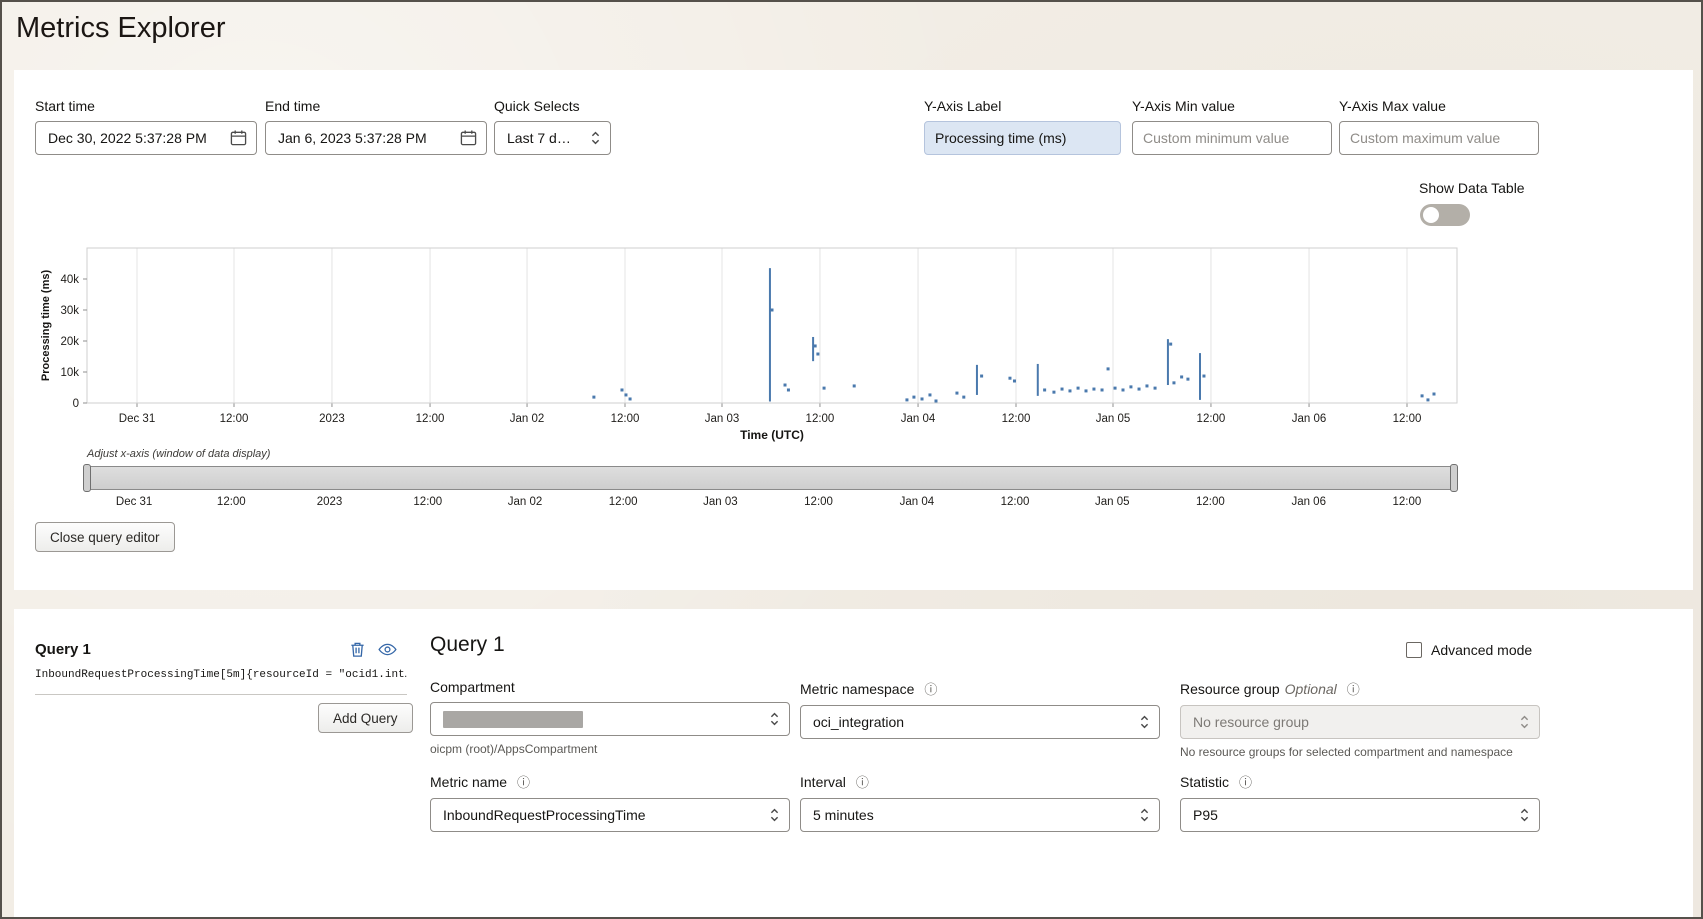 This screenshot has width=1703, height=919. What do you see at coordinates (527, 419) in the screenshot?
I see `svg-text: Jan 02` at bounding box center [527, 419].